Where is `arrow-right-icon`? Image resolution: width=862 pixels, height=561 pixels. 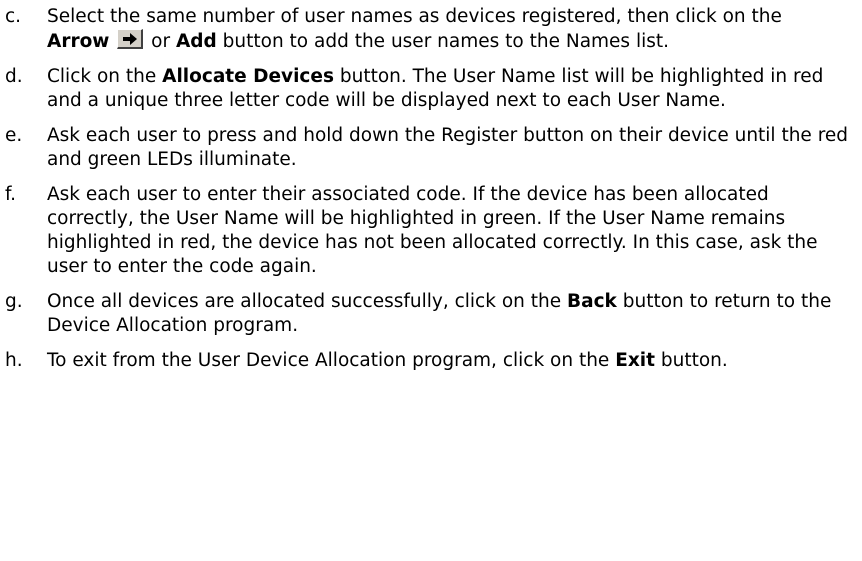 arrow-right-icon is located at coordinates (130, 39).